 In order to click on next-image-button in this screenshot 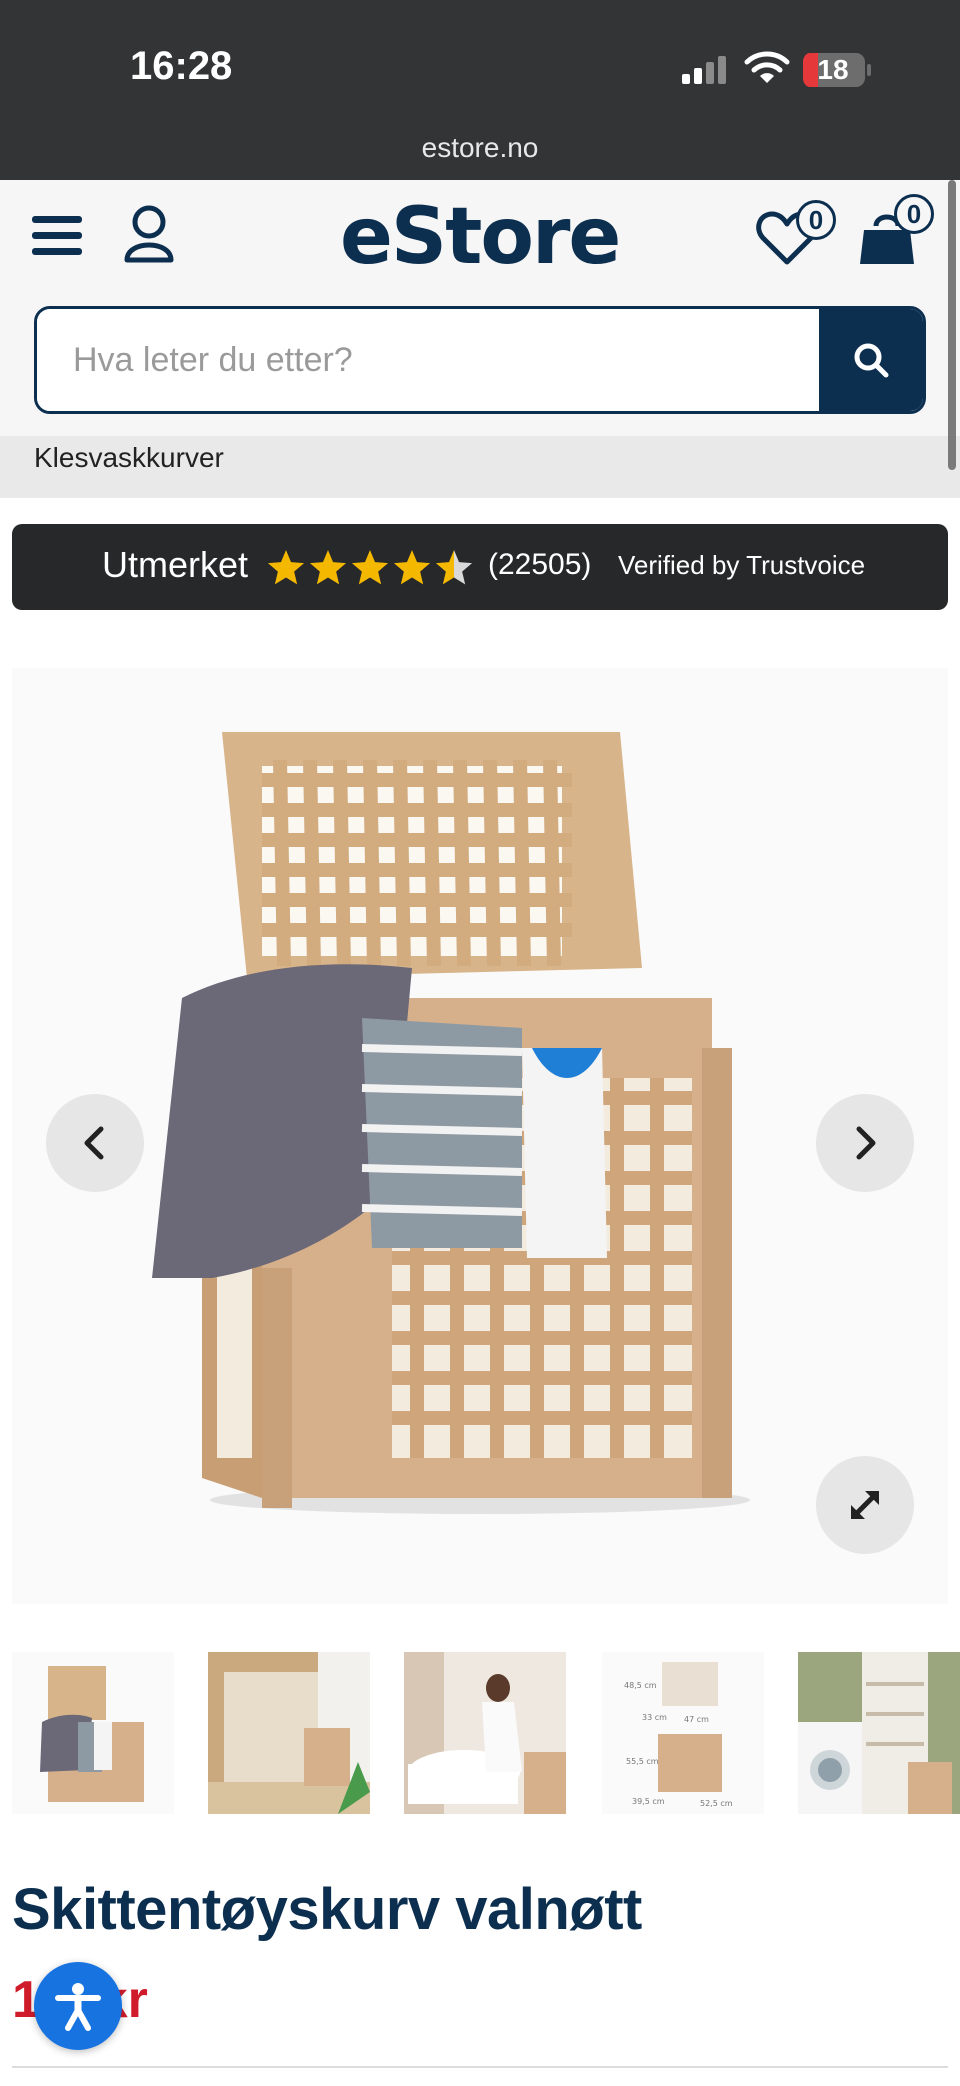, I will do `click(865, 1143)`.